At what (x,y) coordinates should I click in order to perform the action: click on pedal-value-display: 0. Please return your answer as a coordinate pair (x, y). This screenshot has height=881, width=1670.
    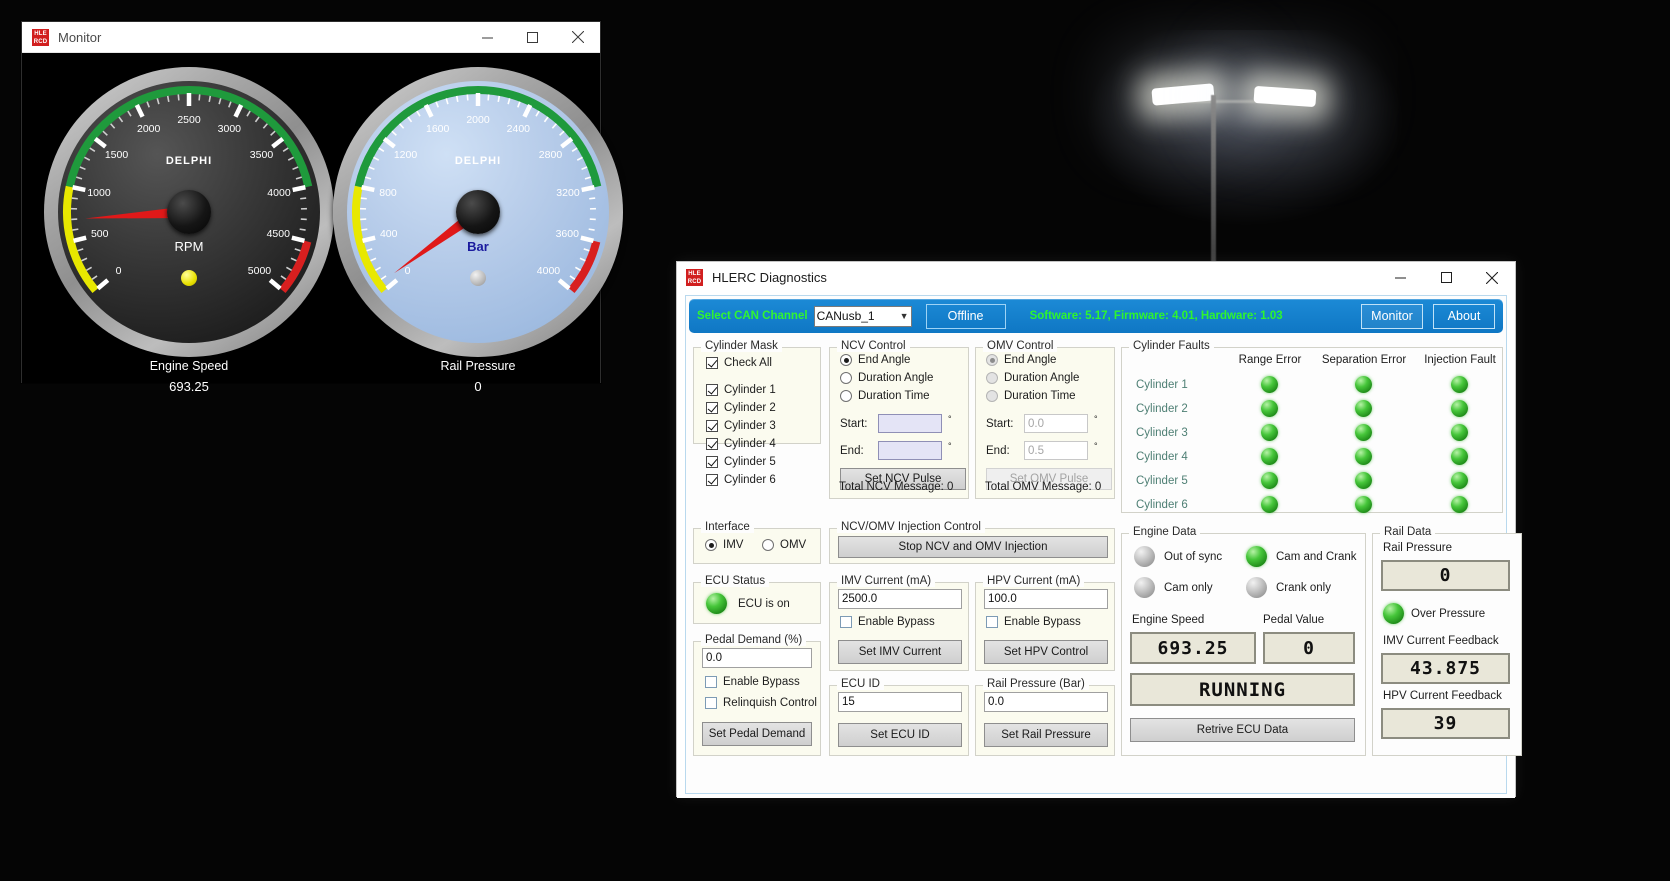
    Looking at the image, I should click on (1309, 648).